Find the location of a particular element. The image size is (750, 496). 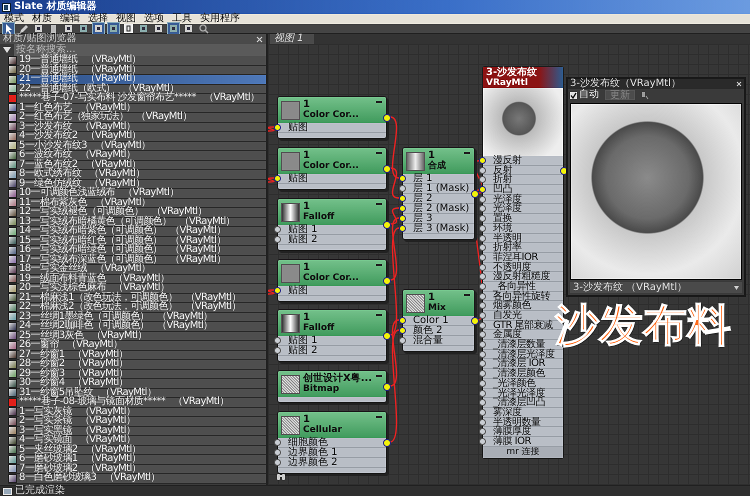

menu-item: 实用程序 is located at coordinates (220, 19).